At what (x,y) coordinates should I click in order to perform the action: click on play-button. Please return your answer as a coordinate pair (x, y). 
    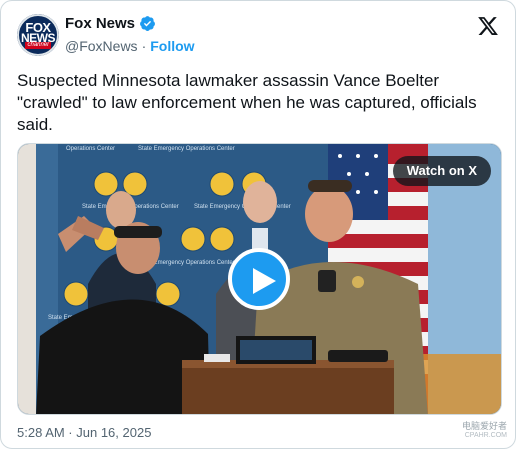
    Looking at the image, I should click on (259, 279).